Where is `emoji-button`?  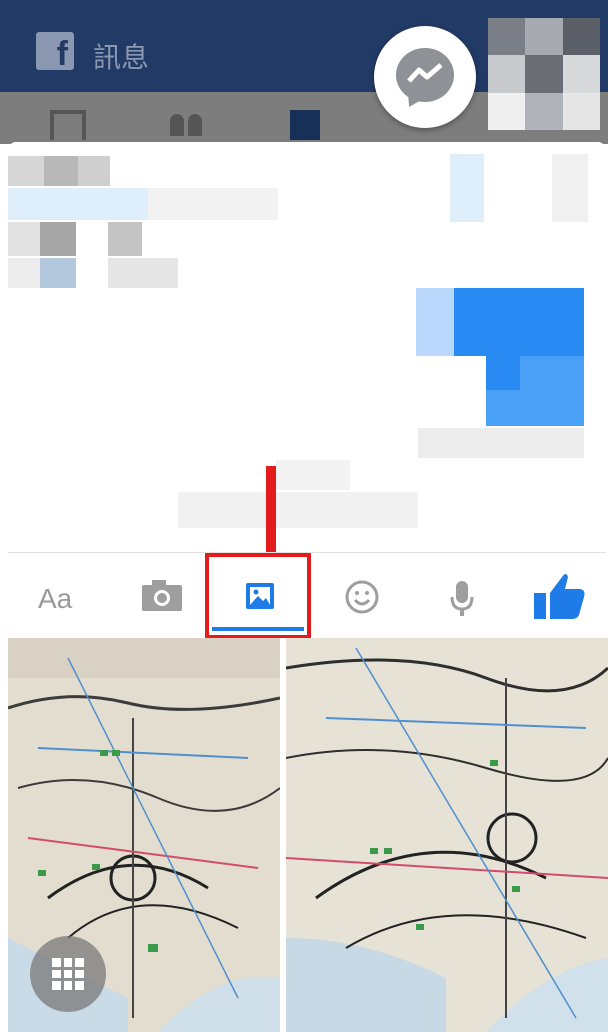
emoji-button is located at coordinates (362, 595).